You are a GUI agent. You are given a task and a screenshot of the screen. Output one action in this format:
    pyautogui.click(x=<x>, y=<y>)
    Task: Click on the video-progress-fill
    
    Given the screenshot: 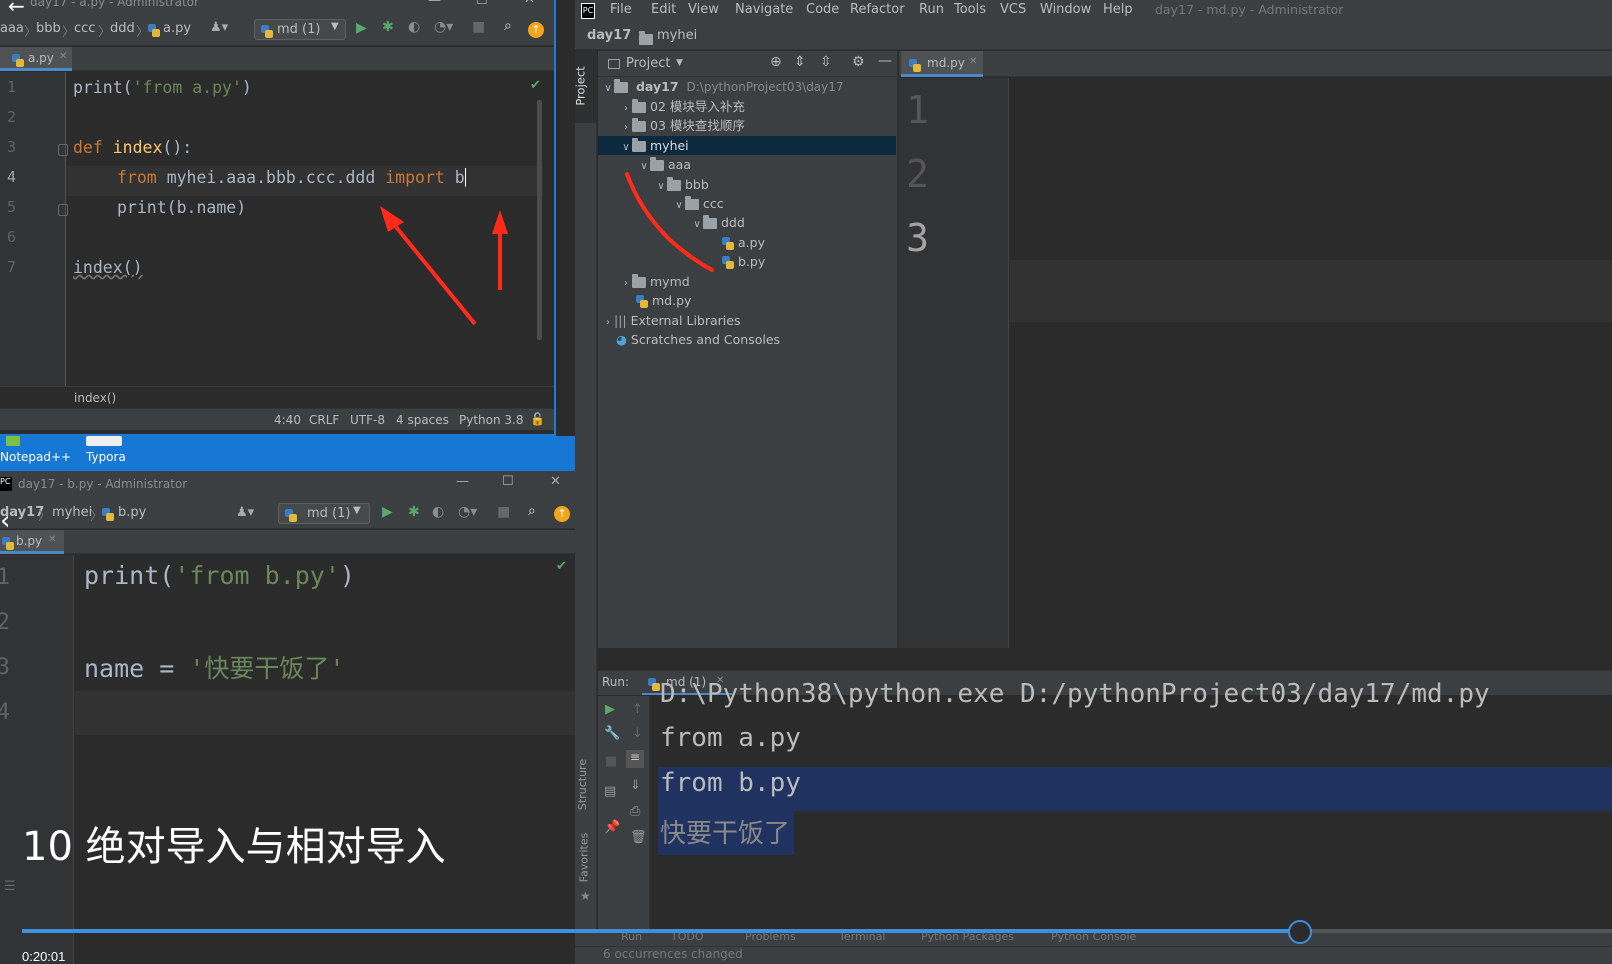 What is the action you would take?
    pyautogui.click(x=661, y=931)
    